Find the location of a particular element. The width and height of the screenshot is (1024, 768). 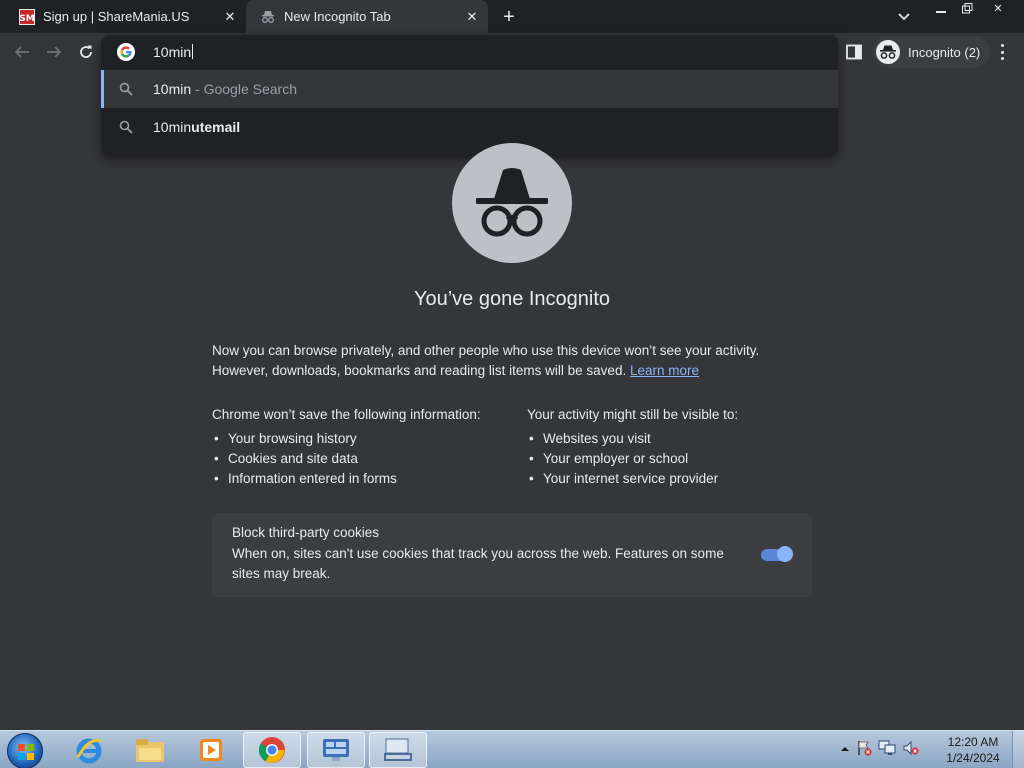

show-hidden-icons-icon is located at coordinates (845, 750).